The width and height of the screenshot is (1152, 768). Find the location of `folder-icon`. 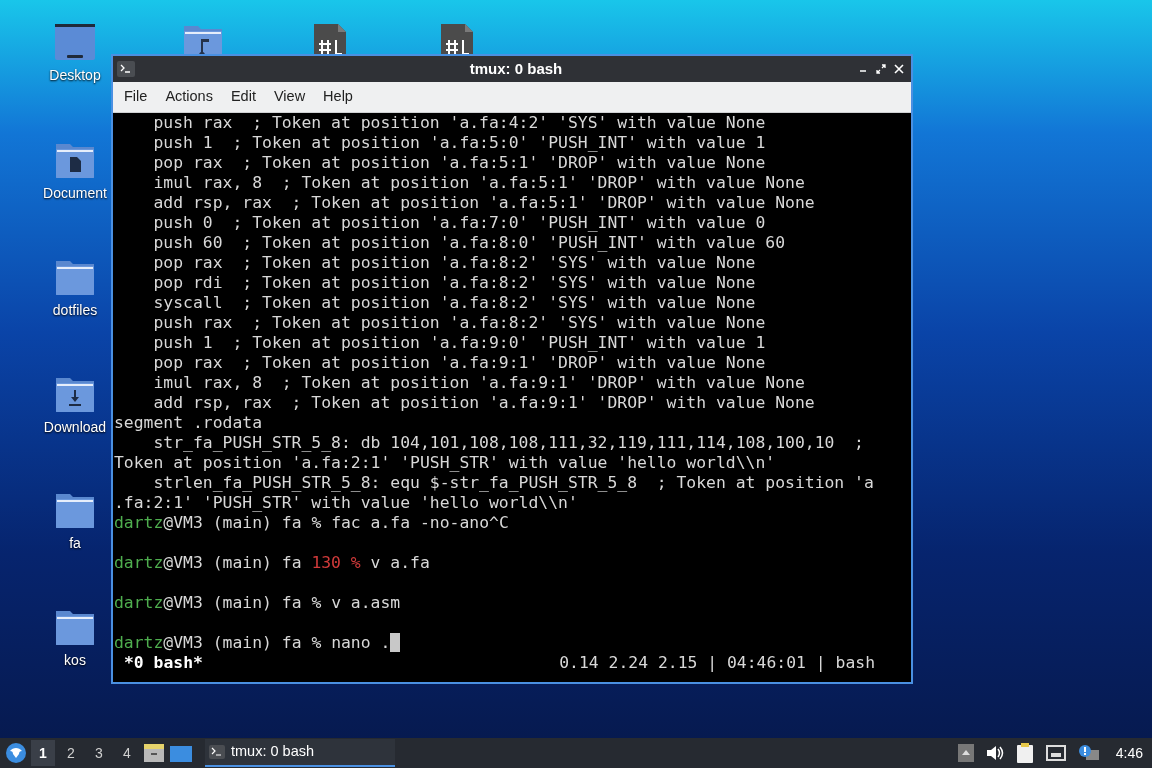

folder-icon is located at coordinates (181, 753).